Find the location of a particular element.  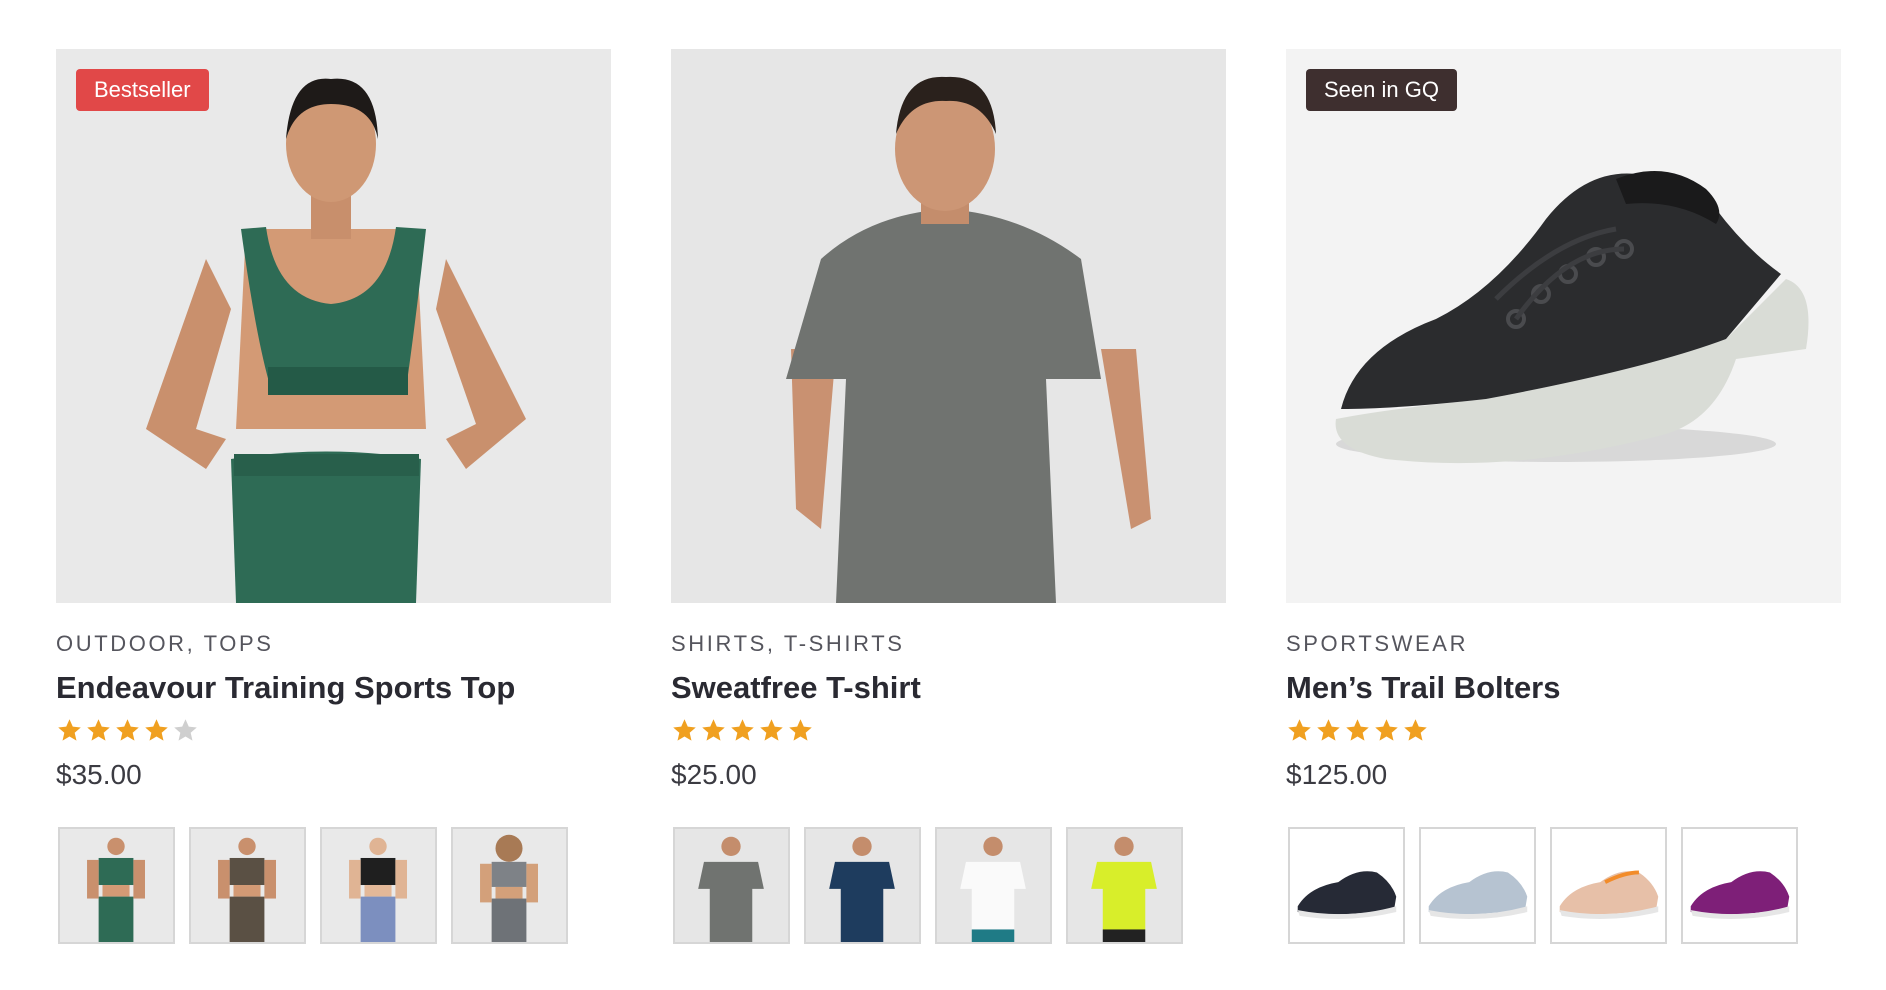

seen-in-gq-badge: Seen in GQ is located at coordinates (1381, 90).